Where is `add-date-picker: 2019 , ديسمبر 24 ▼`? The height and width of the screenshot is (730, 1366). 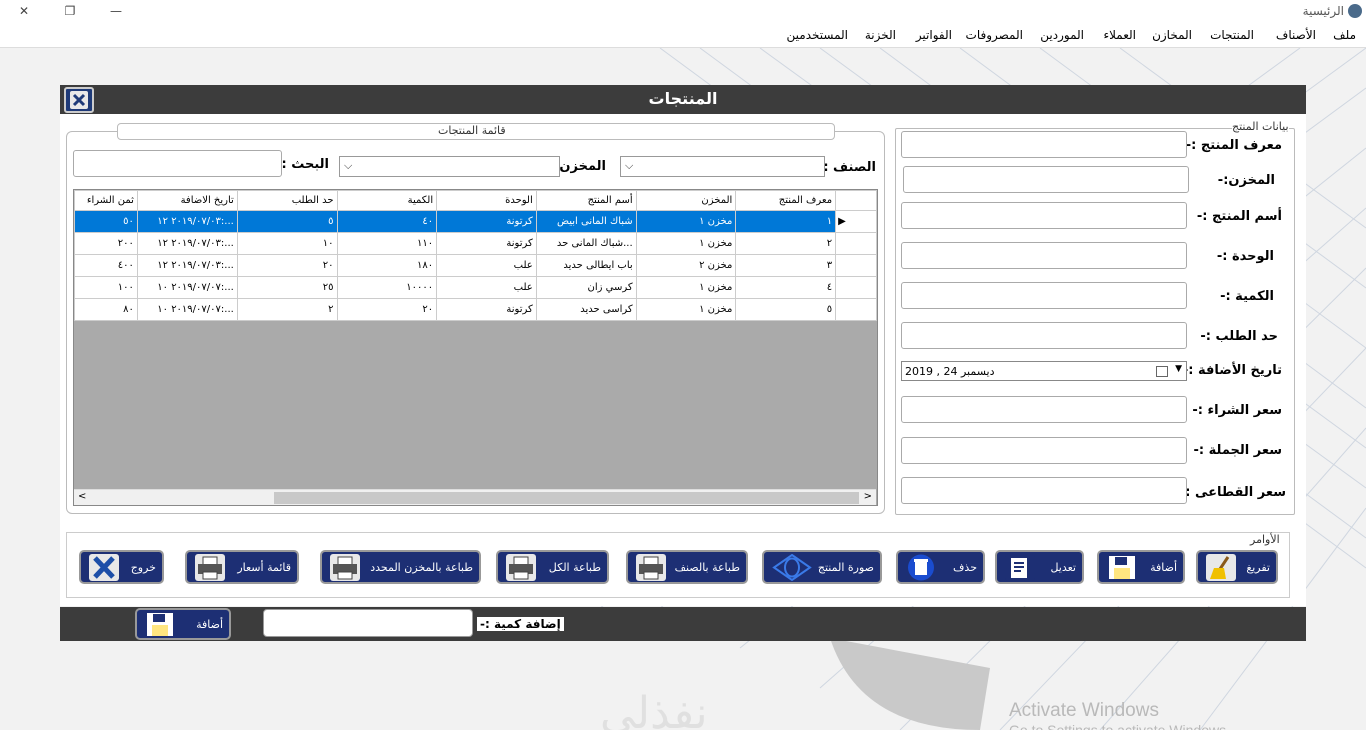
add-date-picker: 2019 , ديسمبر 24 ▼ is located at coordinates (1044, 371).